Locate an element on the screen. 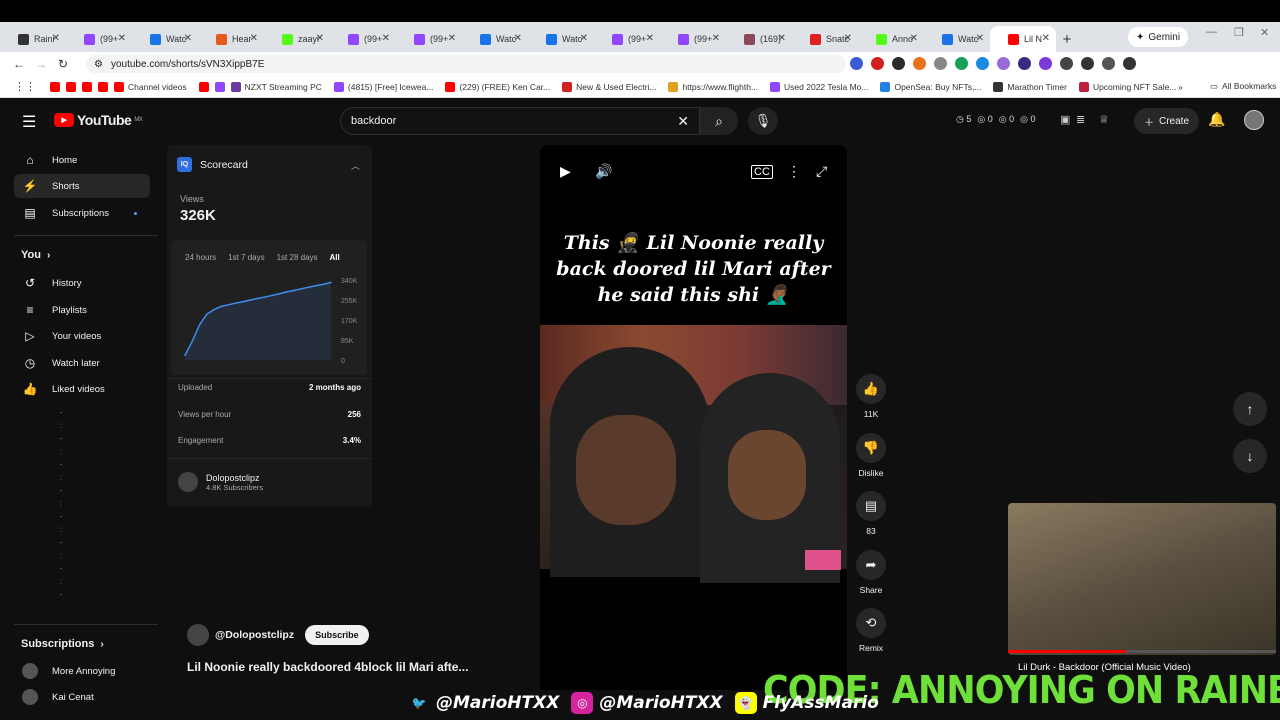  sidebar-item-home: ⌂ Home is located at coordinates (82, 160).